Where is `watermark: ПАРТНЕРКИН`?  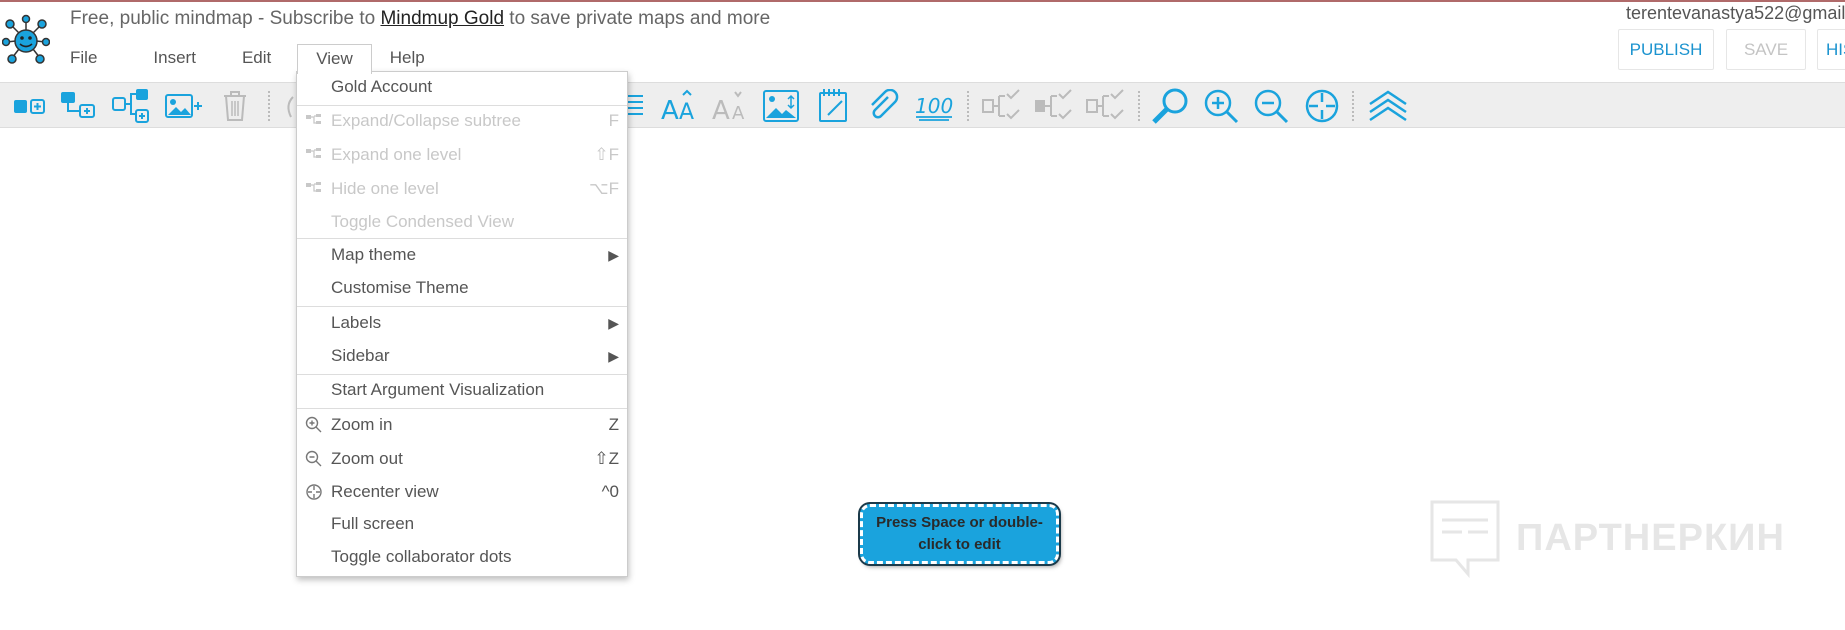 watermark: ПАРТНЕРКИН is located at coordinates (1606, 538).